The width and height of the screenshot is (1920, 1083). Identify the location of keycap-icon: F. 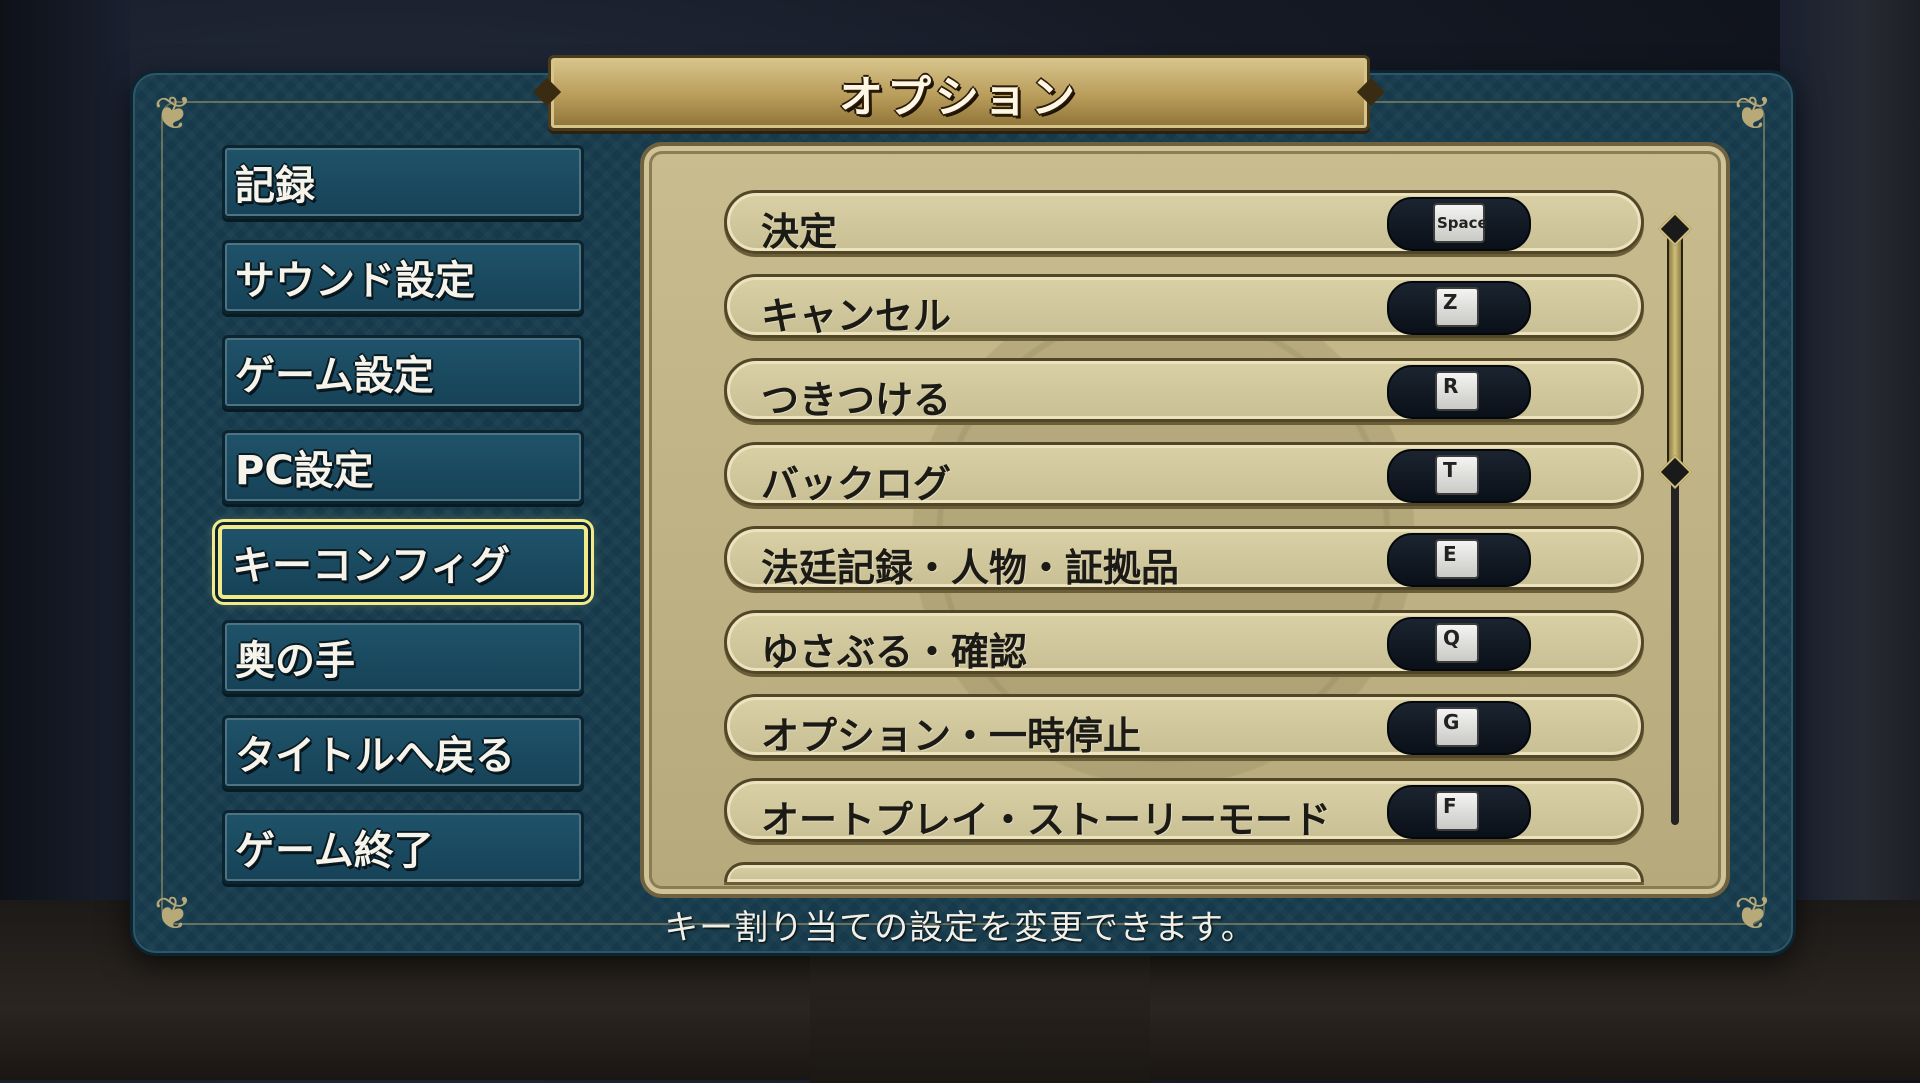
(1457, 811).